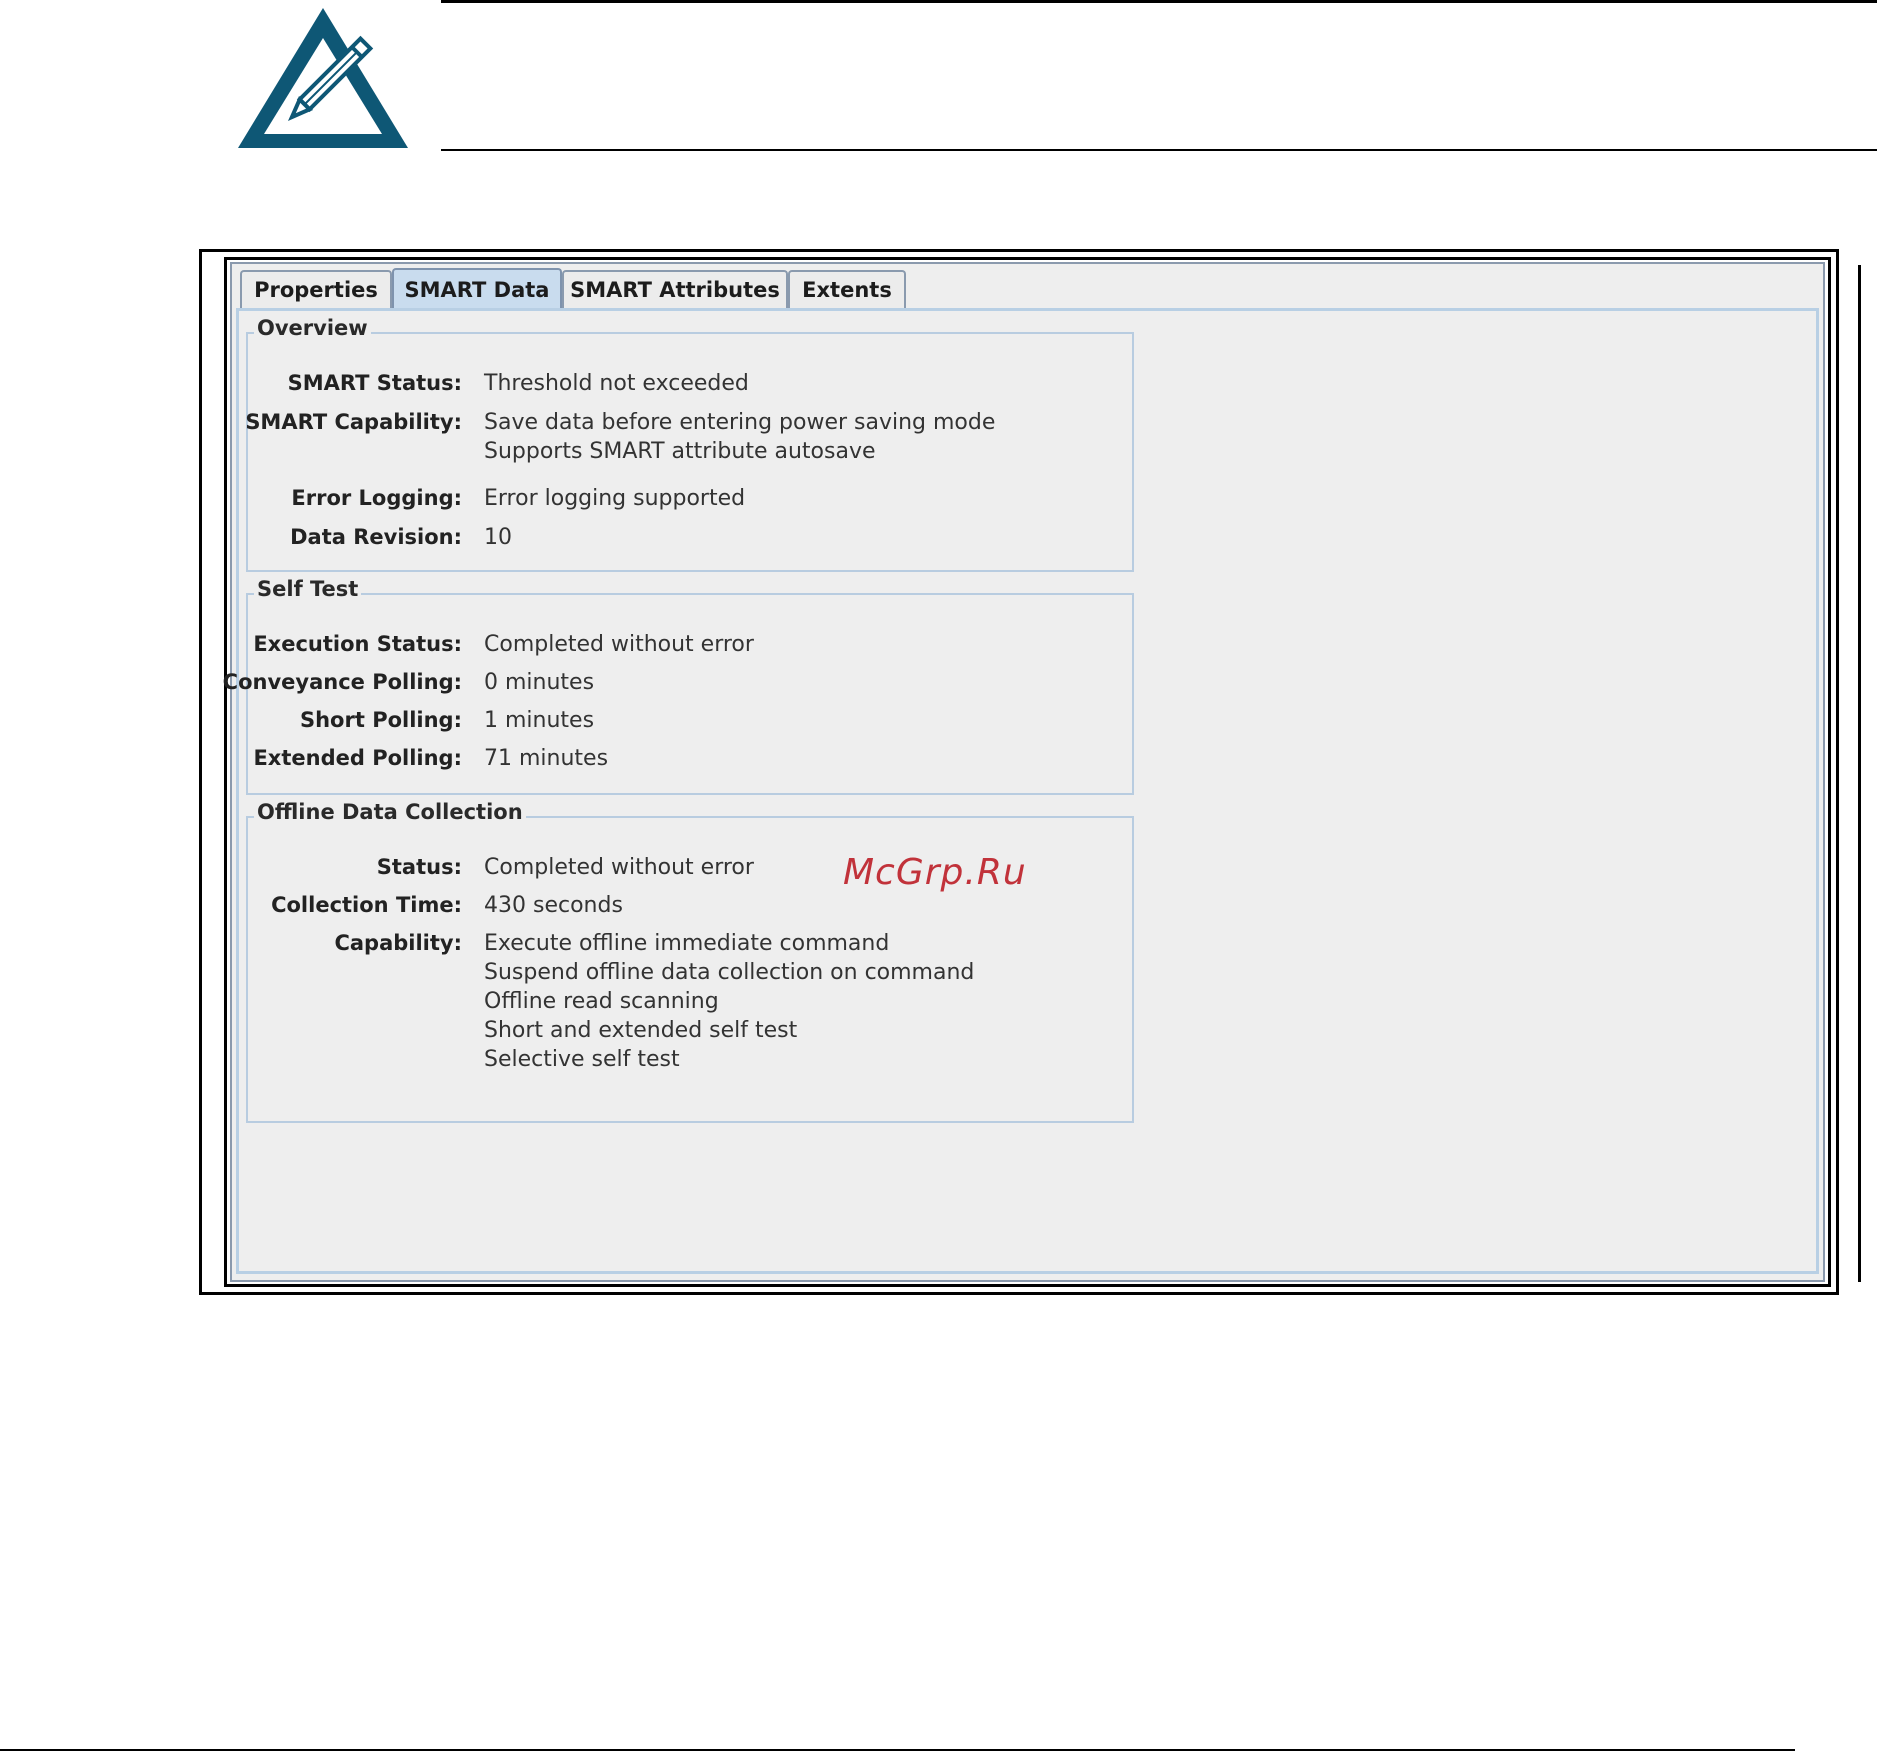 This screenshot has height=1751, width=1877. Describe the element at coordinates (1159, 150) in the screenshot. I see `header-rule-bottom` at that location.